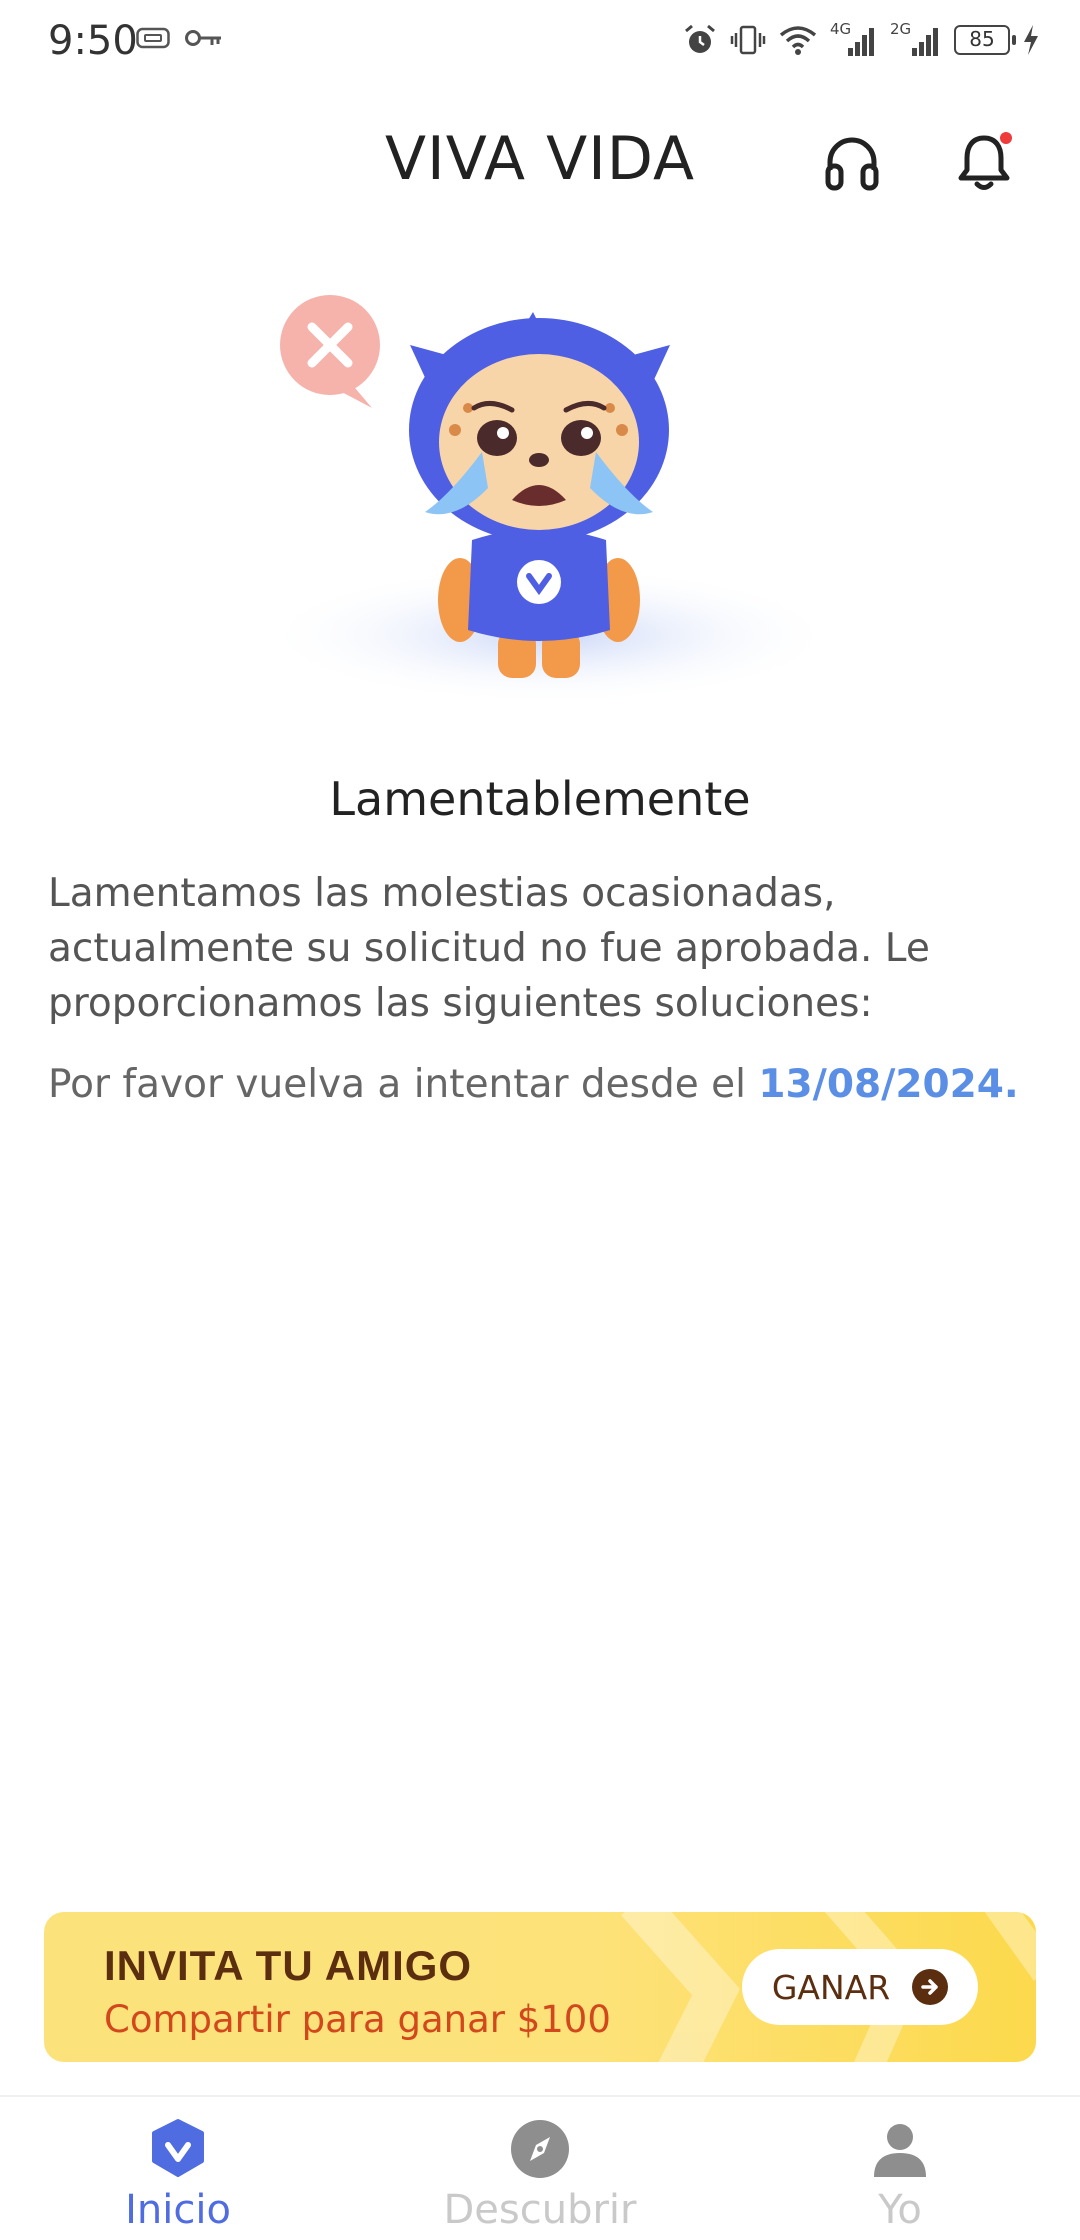  Describe the element at coordinates (540, 43) in the screenshot. I see `status-bar: 9:50 4G 2G 85` at that location.